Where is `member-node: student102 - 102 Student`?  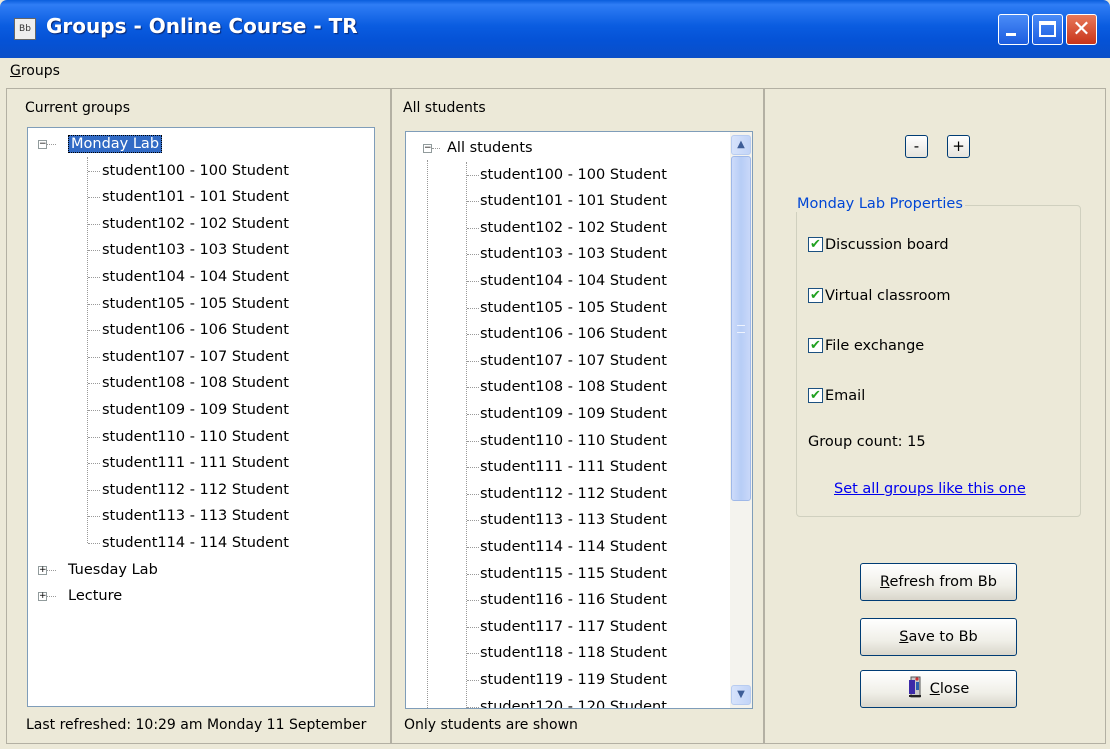
member-node: student102 - 102 Student is located at coordinates (195, 224).